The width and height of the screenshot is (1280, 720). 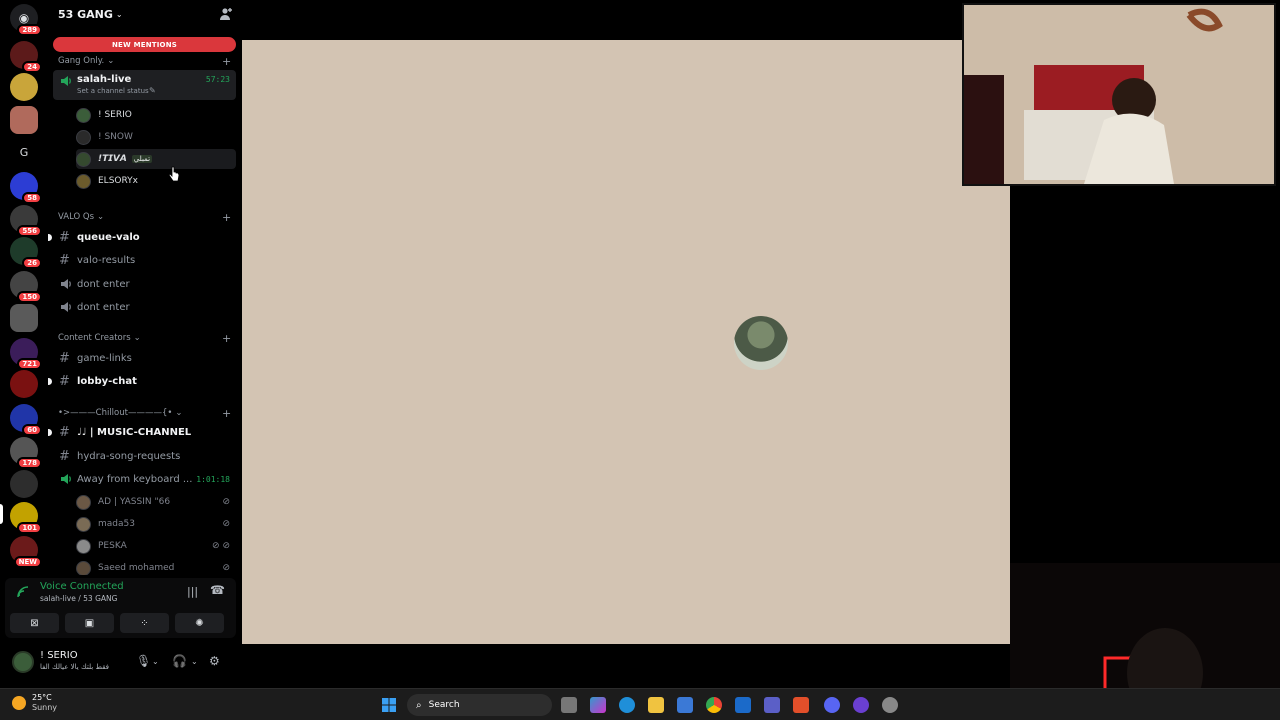 What do you see at coordinates (144, 217) in the screenshot?
I see `category-valo-qs: VALO Qs ⌄ +` at bounding box center [144, 217].